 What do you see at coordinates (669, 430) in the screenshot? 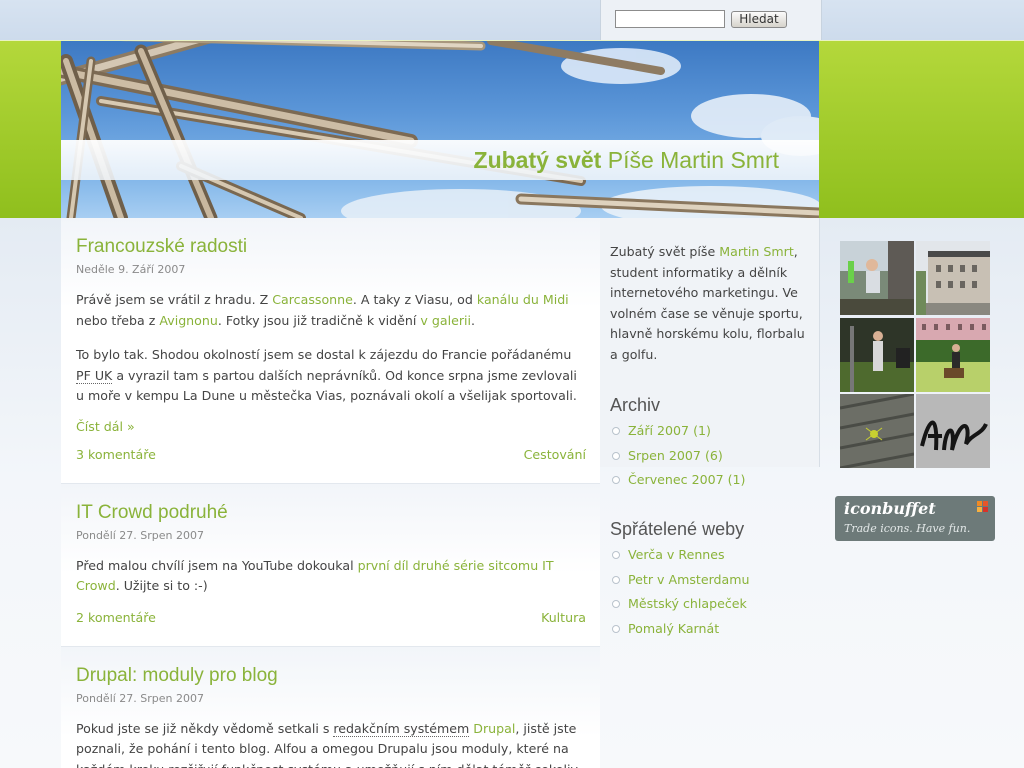
I see `archive-link: Září 2007 (1)` at bounding box center [669, 430].